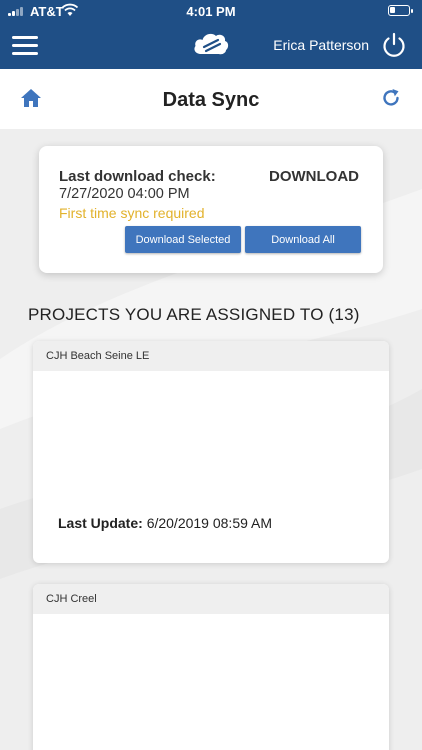 The image size is (422, 750). I want to click on last-update: Last Update: 6/20/2019 08:59 AM, so click(165, 523).